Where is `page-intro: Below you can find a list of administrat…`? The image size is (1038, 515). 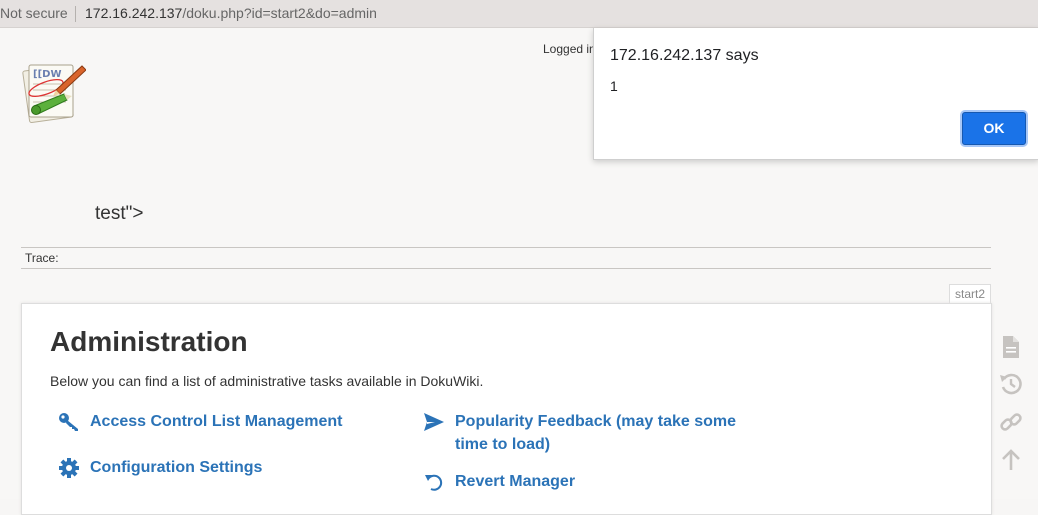
page-intro: Below you can find a list of administrat… is located at coordinates (267, 381).